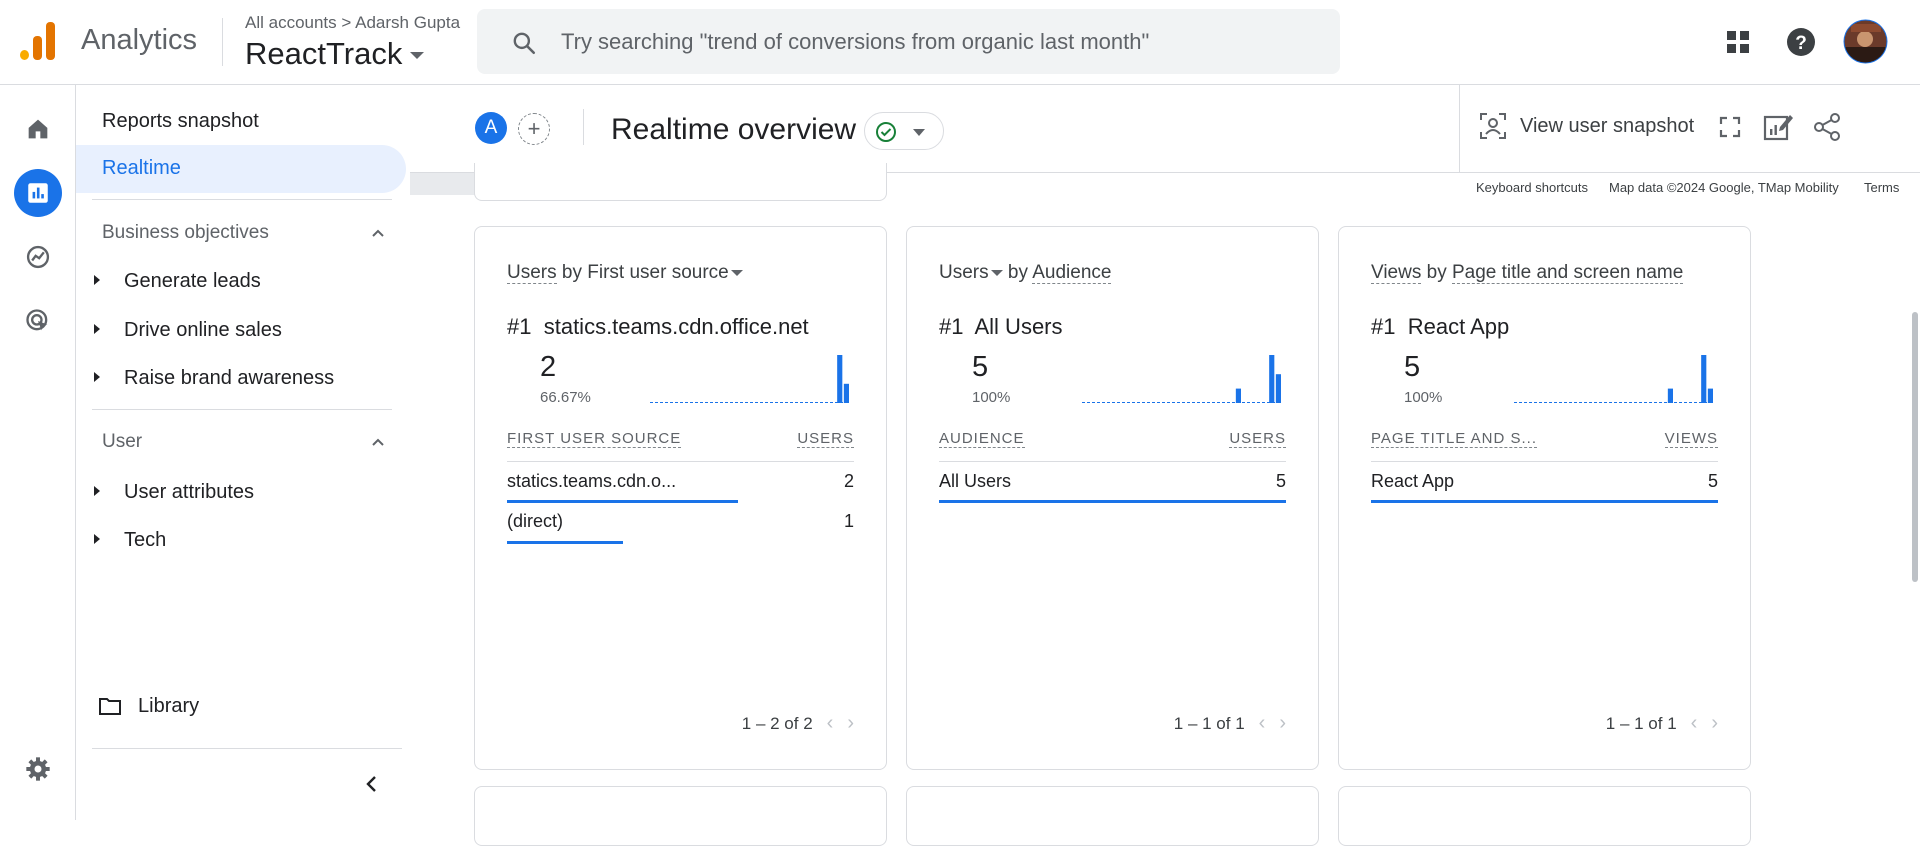  Describe the element at coordinates (1607, 126) in the screenshot. I see `view-user-snapshot-button: View user snapshot` at that location.